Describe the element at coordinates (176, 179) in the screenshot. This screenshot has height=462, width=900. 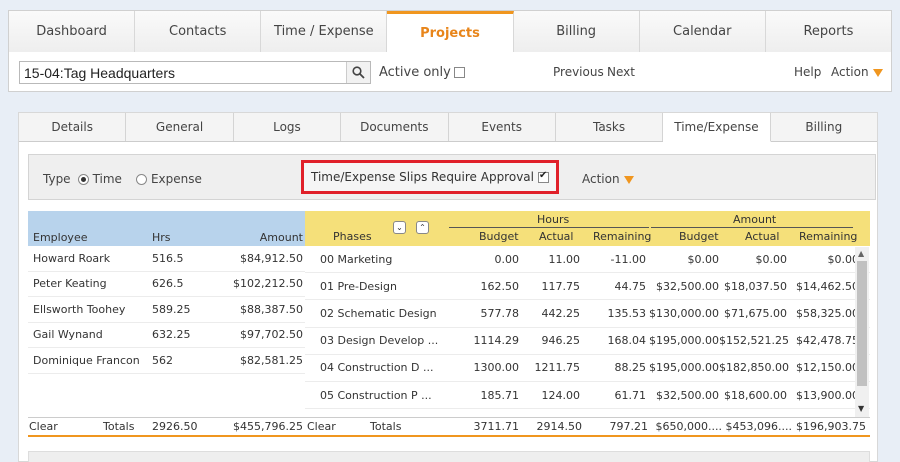
I see `expense-radio-label: Expense` at that location.